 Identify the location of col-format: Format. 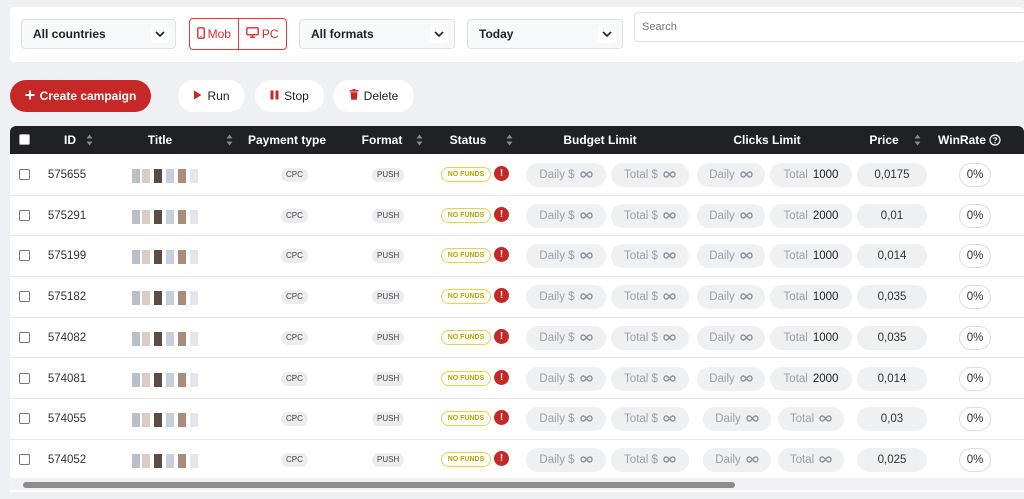
(382, 140).